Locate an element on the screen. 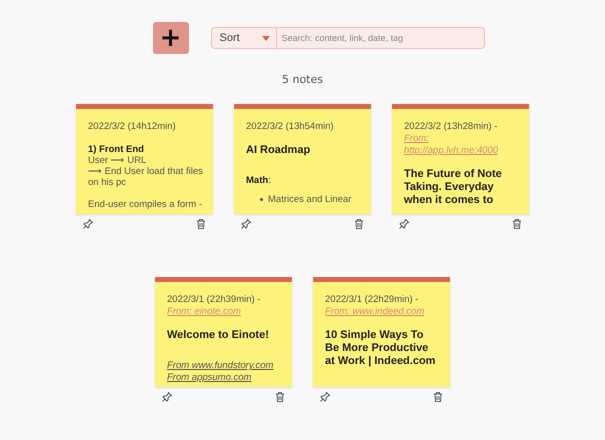 This screenshot has width=605, height=440. sort-dropdown: Sort is located at coordinates (243, 38).